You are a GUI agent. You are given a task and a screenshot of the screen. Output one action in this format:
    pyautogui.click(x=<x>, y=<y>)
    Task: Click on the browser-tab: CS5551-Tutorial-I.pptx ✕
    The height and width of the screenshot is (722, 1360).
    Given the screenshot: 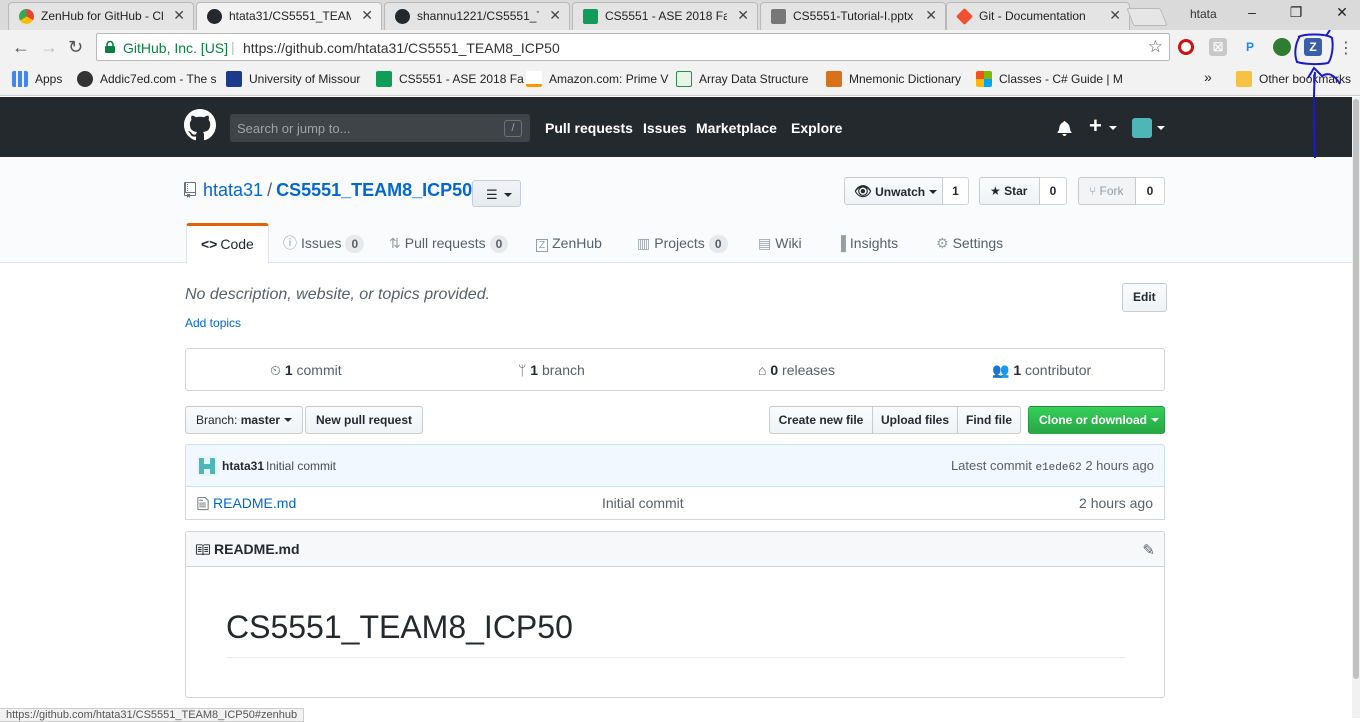 What is the action you would take?
    pyautogui.click(x=853, y=16)
    